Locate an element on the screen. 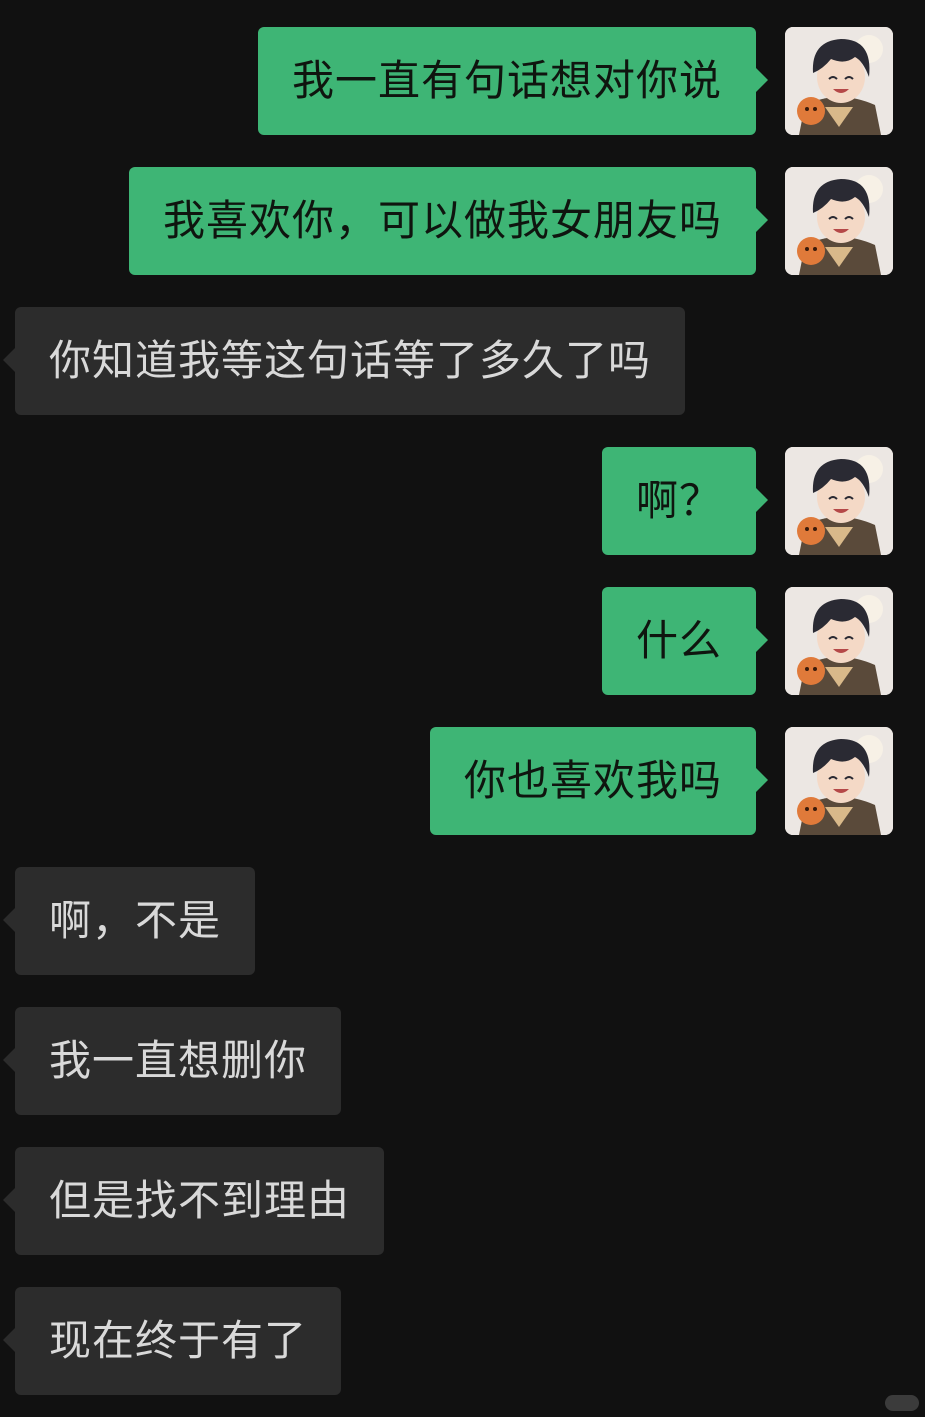 The image size is (925, 1417). received-message-bubble: 现在终于有了 is located at coordinates (172, 1341).